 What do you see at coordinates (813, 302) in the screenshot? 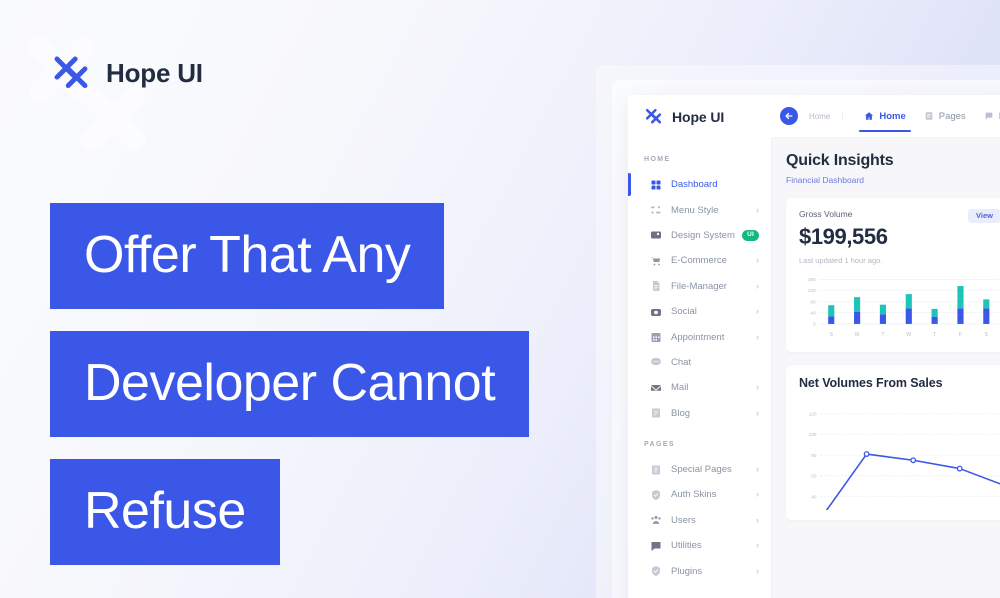
I see `svg-text: 80` at bounding box center [813, 302].